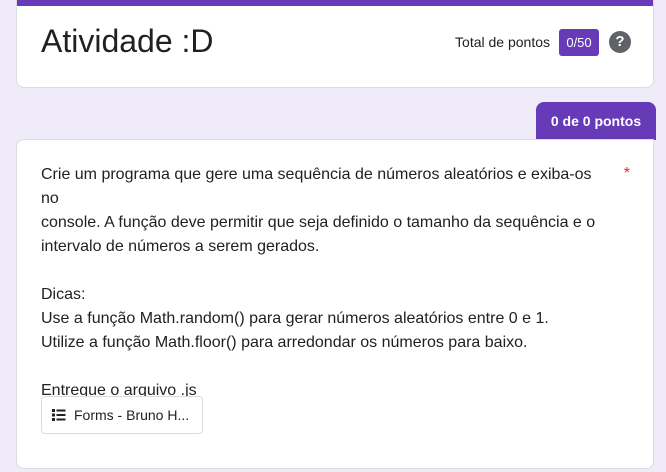 This screenshot has height=472, width=666. What do you see at coordinates (626, 173) in the screenshot?
I see `required-asterisk: *` at bounding box center [626, 173].